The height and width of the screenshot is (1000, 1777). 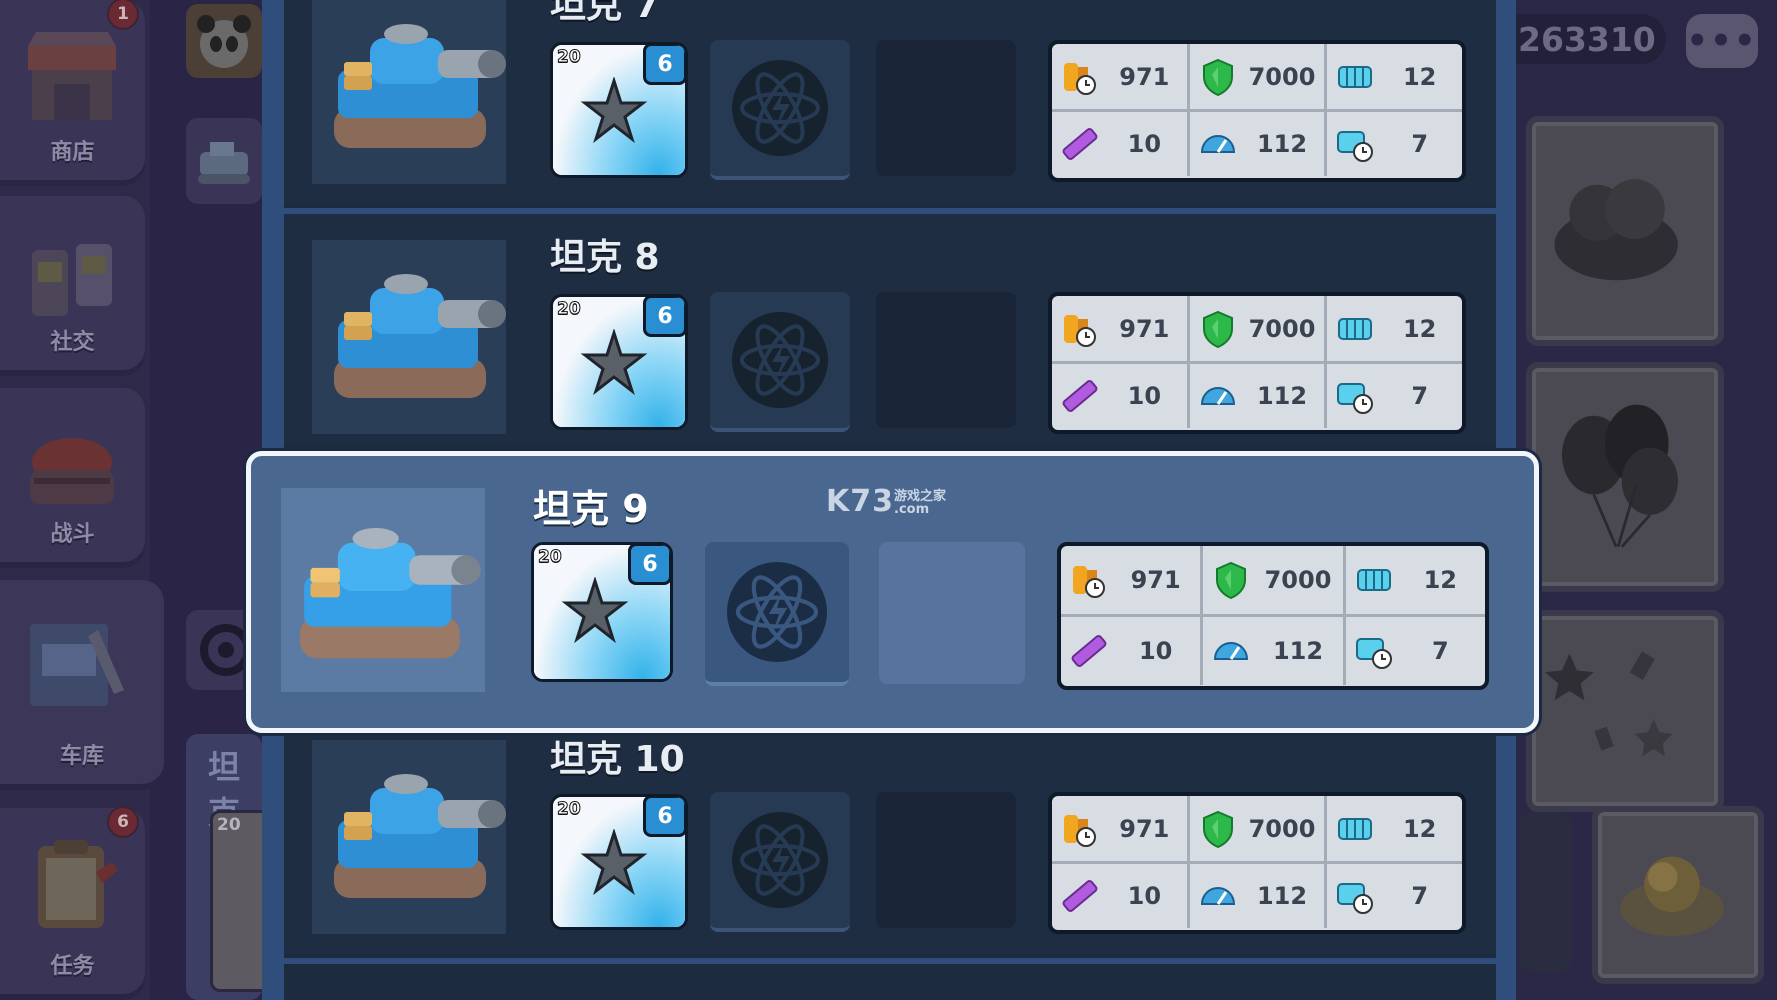 I want to click on left-sidebar: 商店 1 社交 战斗 车库 任务 6, so click(x=82, y=500).